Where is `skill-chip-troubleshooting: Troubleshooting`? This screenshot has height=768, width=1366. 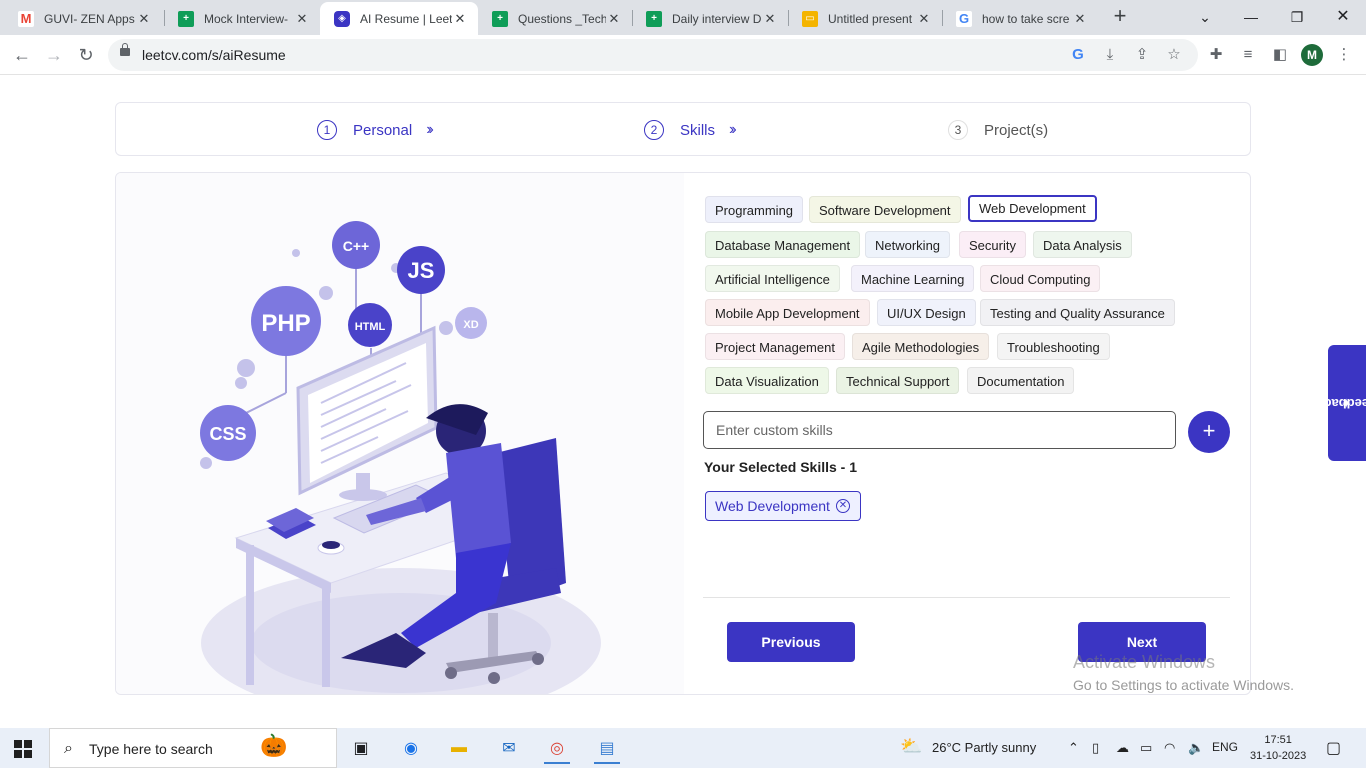 skill-chip-troubleshooting: Troubleshooting is located at coordinates (1053, 346).